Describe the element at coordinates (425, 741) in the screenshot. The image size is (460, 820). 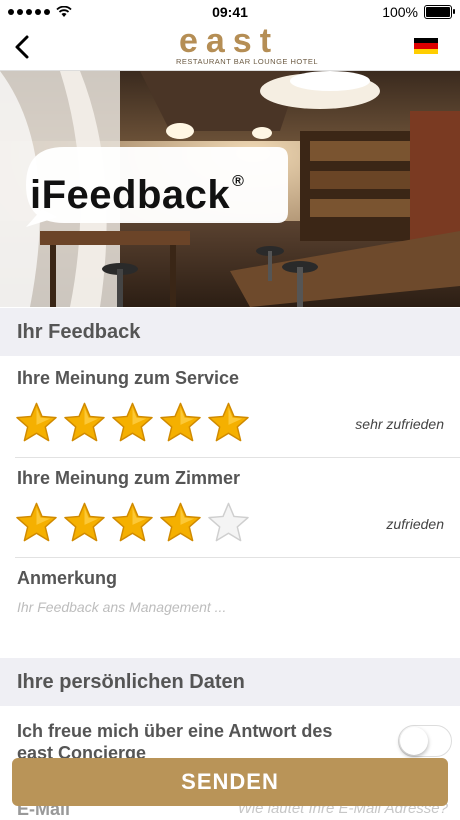
I see `concierge-reply-toggle` at that location.